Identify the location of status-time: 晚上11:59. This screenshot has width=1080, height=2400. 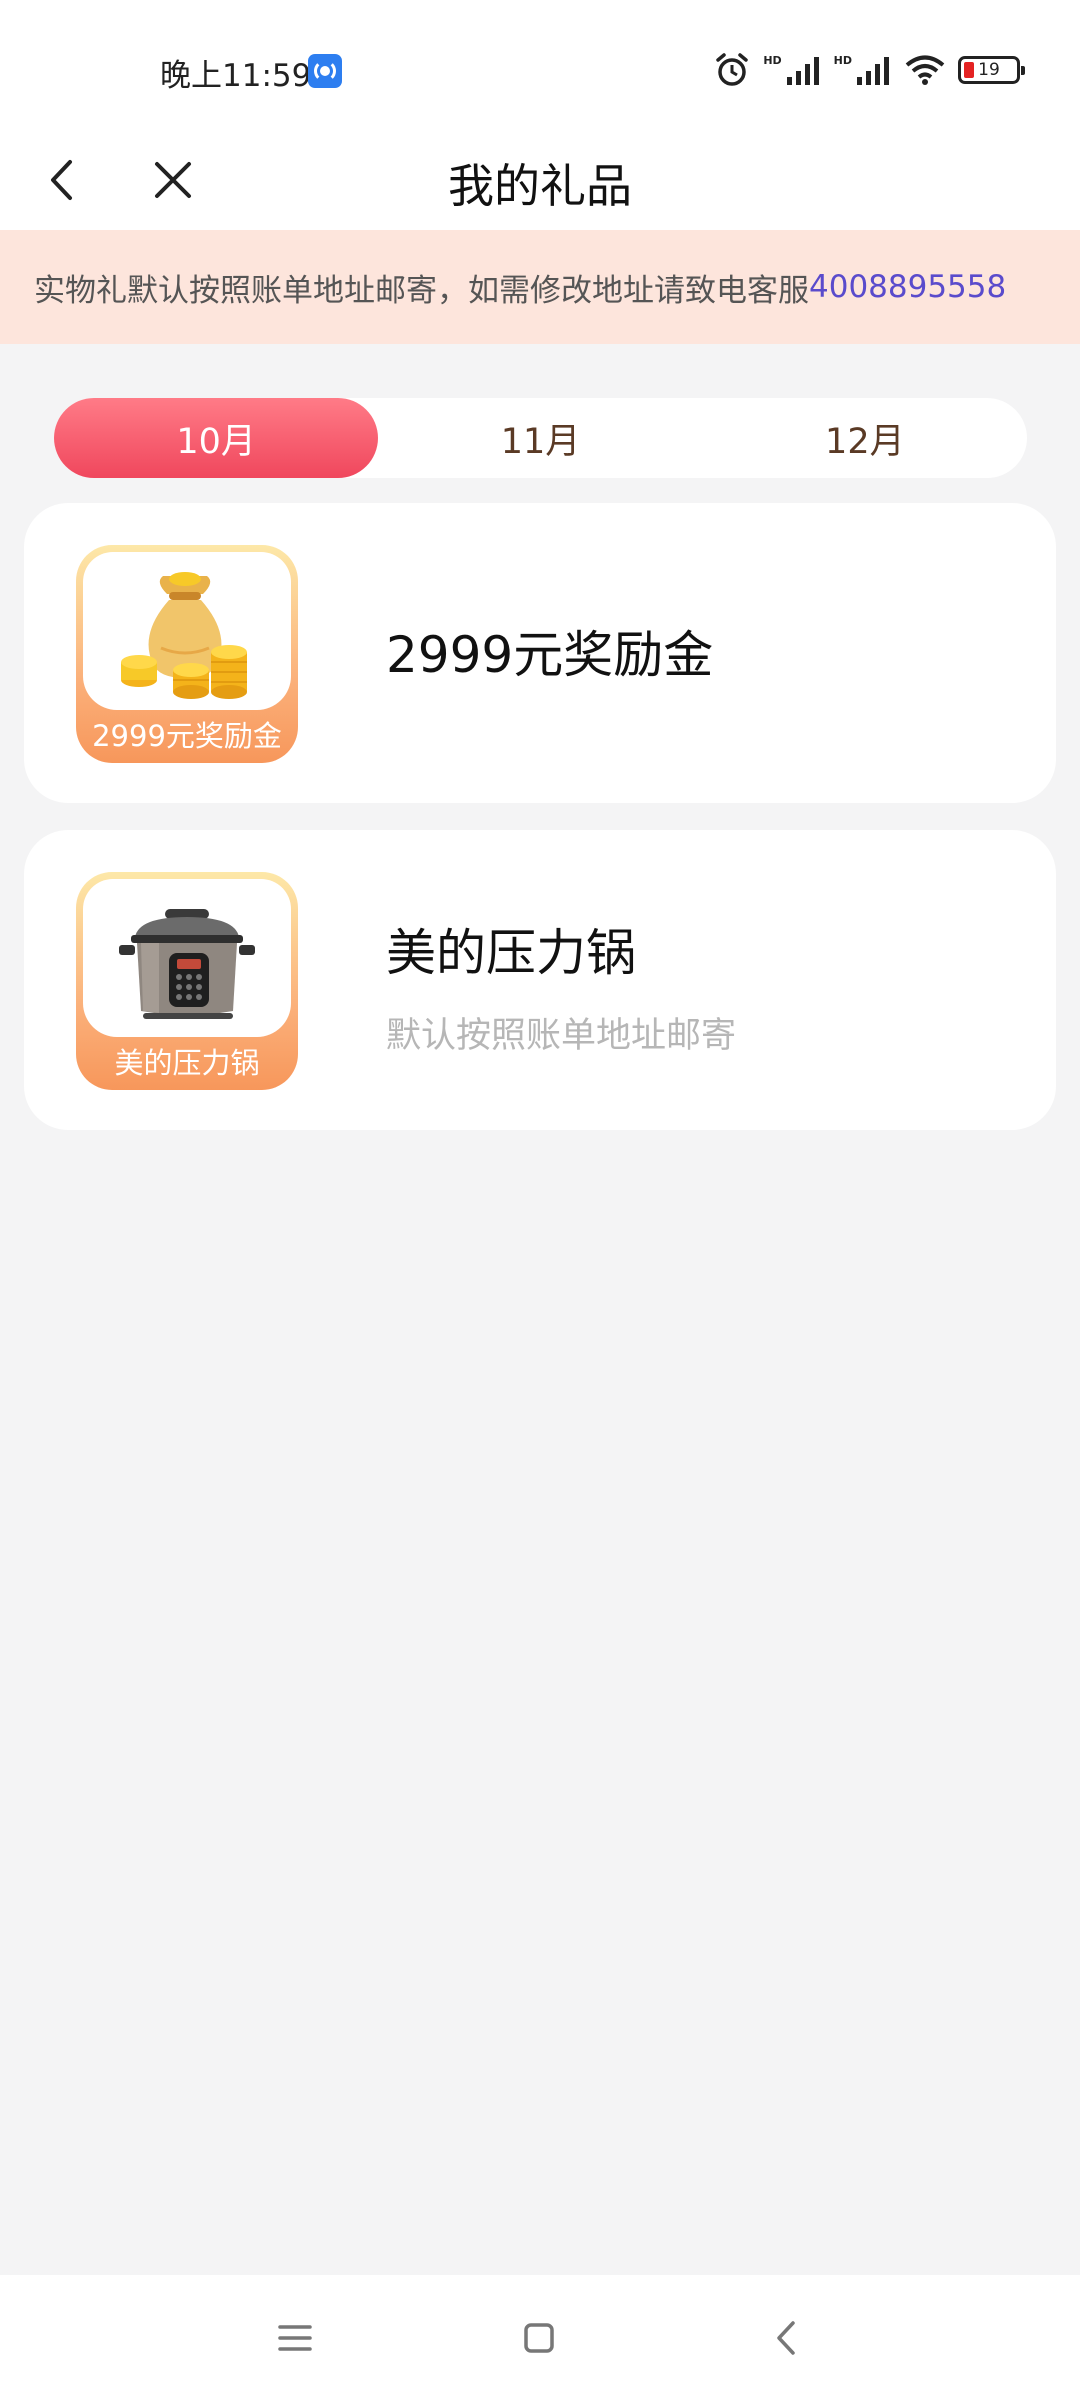
(236, 76).